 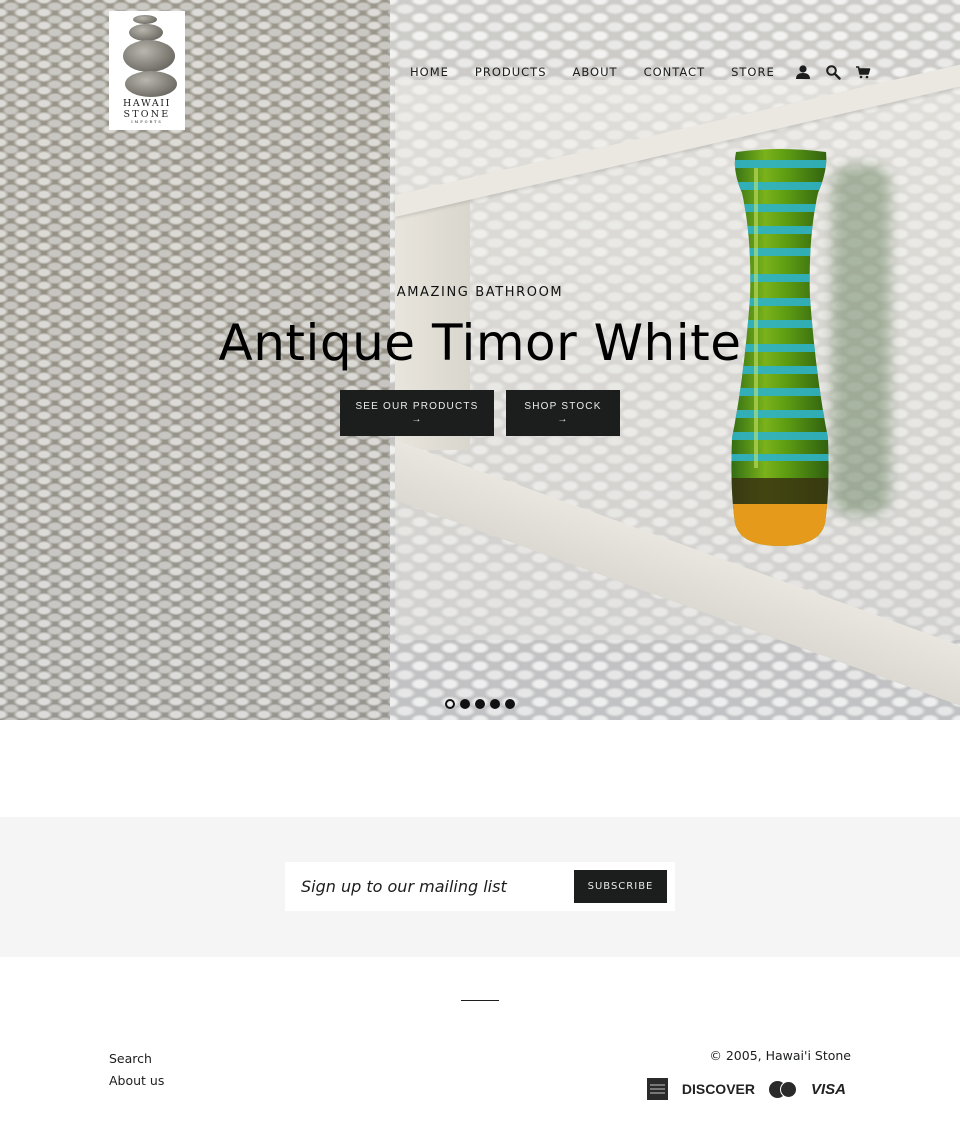 I want to click on subscribe-button: SUBSCRIBE, so click(x=620, y=886).